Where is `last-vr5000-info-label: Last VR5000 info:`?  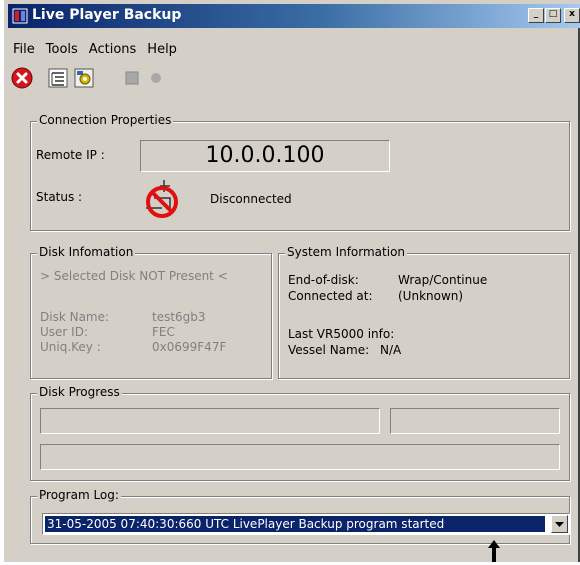 last-vr5000-info-label: Last VR5000 info: is located at coordinates (341, 334).